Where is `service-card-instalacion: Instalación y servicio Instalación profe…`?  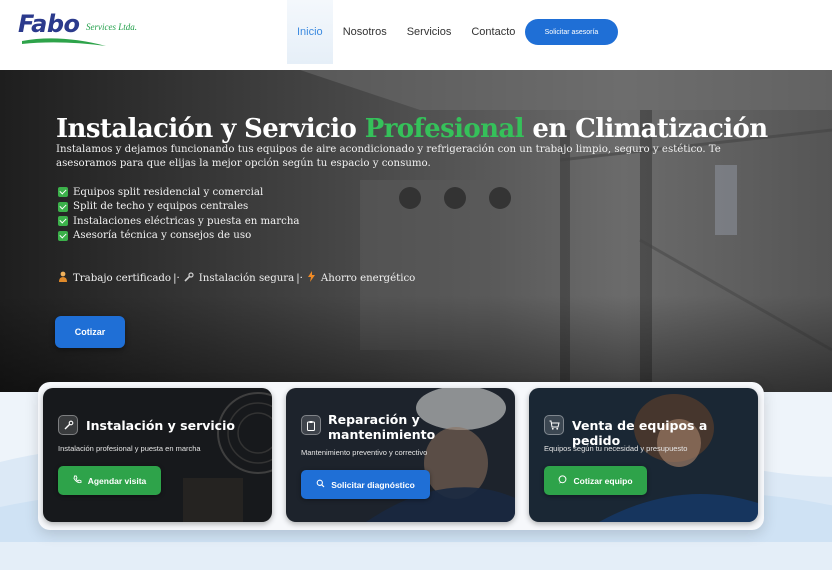 service-card-instalacion: Instalación y servicio Instalación profe… is located at coordinates (157, 455).